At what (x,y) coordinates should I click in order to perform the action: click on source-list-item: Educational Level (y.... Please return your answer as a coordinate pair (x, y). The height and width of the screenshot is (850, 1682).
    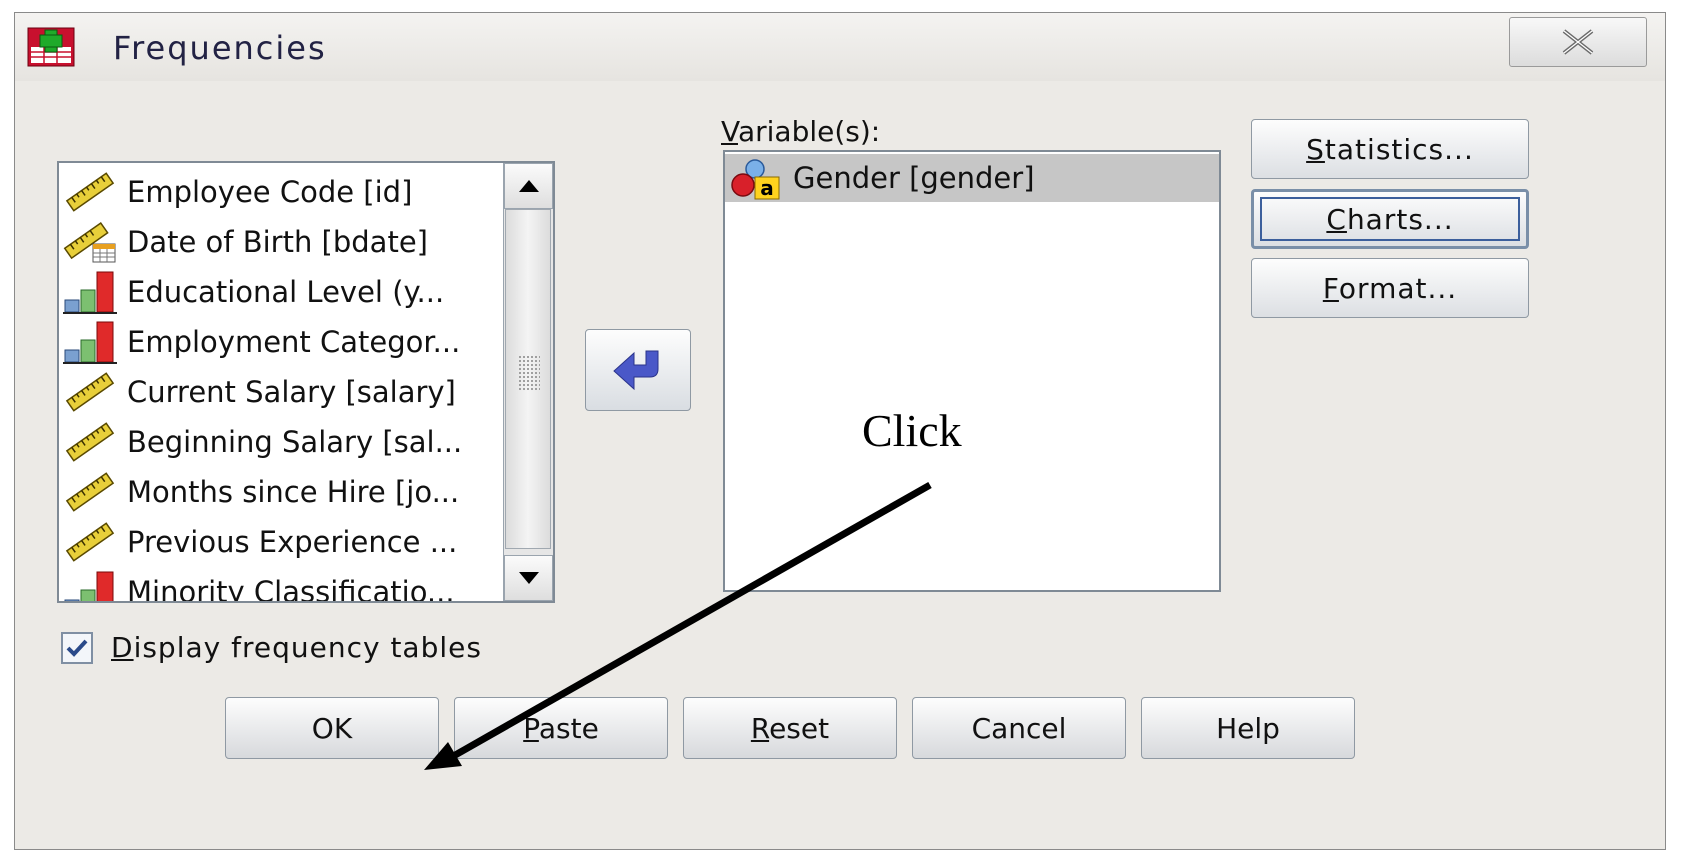
    Looking at the image, I should click on (283, 292).